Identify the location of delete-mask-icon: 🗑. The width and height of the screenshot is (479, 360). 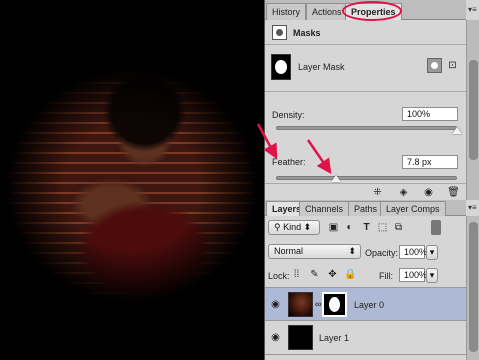
(453, 192).